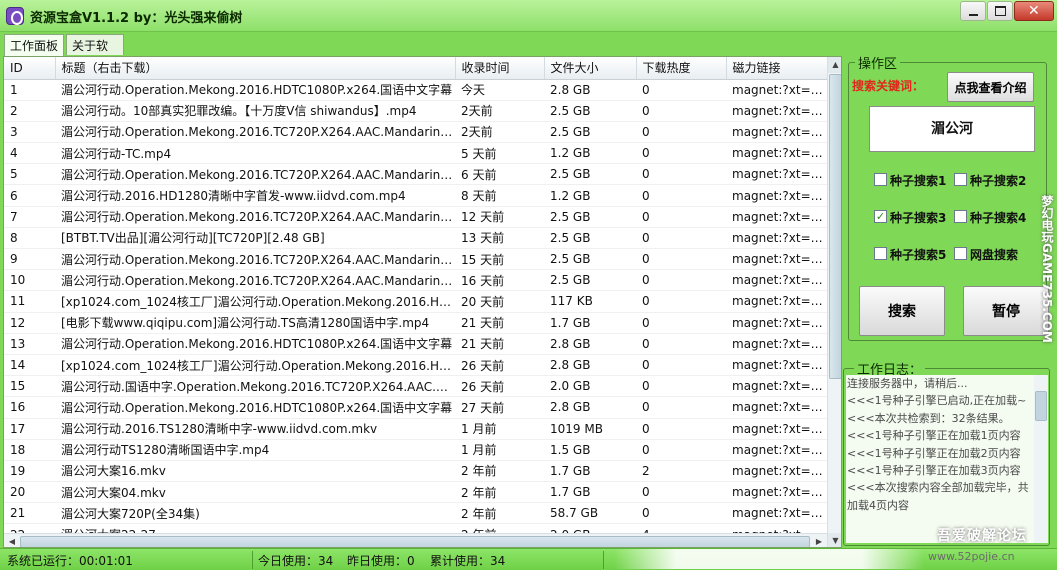 This screenshot has width=1057, height=570. I want to click on cell-file-size: 2.8 GB, so click(590, 344).